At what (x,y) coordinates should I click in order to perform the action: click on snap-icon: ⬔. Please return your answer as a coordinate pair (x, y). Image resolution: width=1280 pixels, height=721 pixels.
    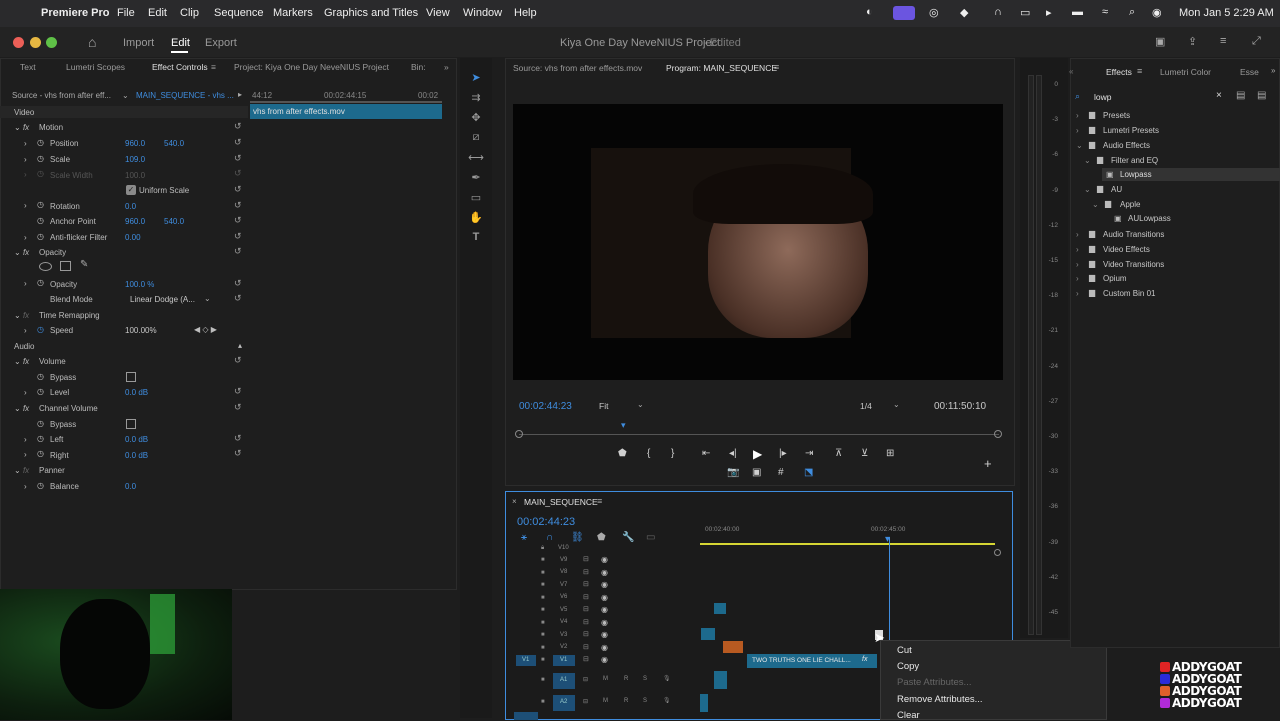
    Looking at the image, I should click on (808, 472).